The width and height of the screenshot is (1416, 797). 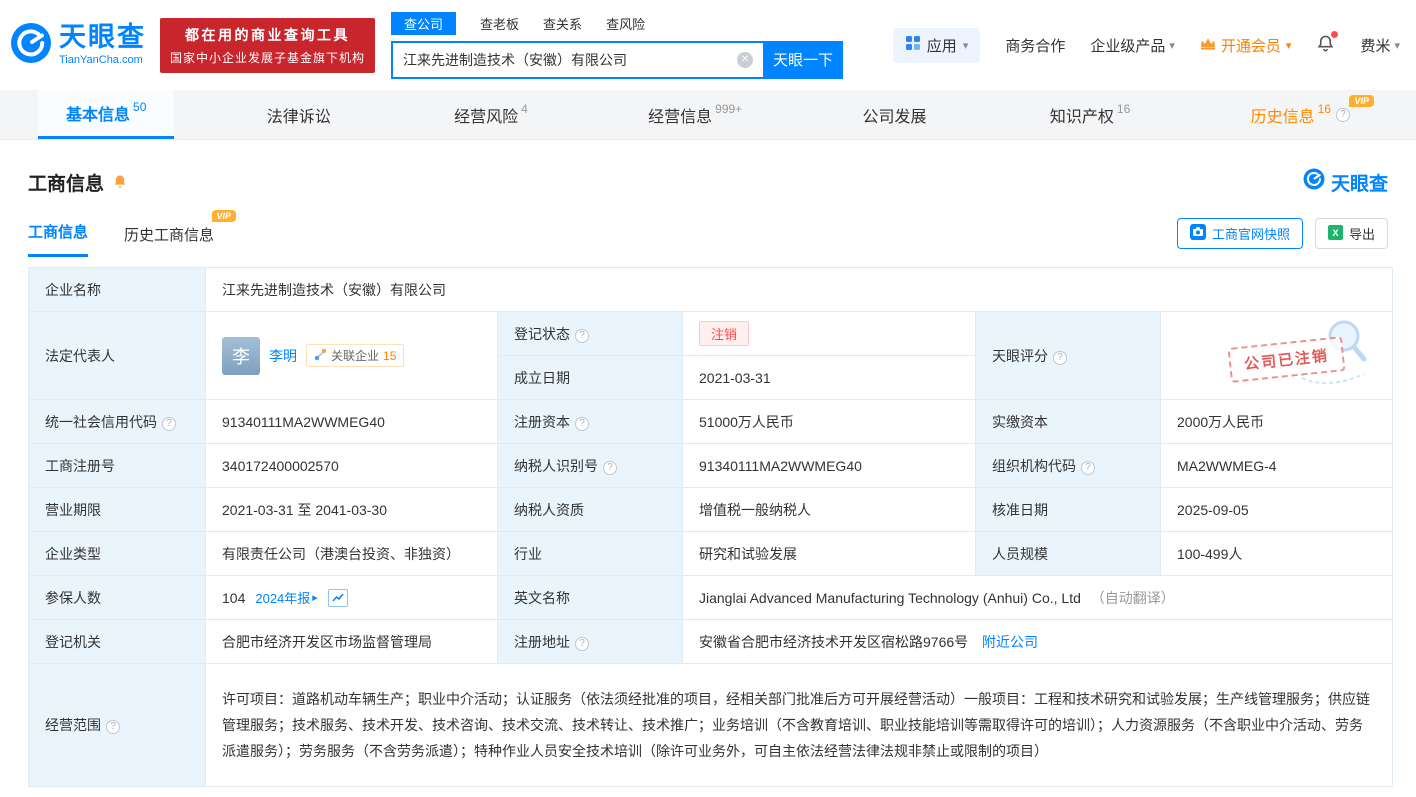 What do you see at coordinates (267, 34) in the screenshot?
I see `slogan-line1: 都在用的商业查询工具` at bounding box center [267, 34].